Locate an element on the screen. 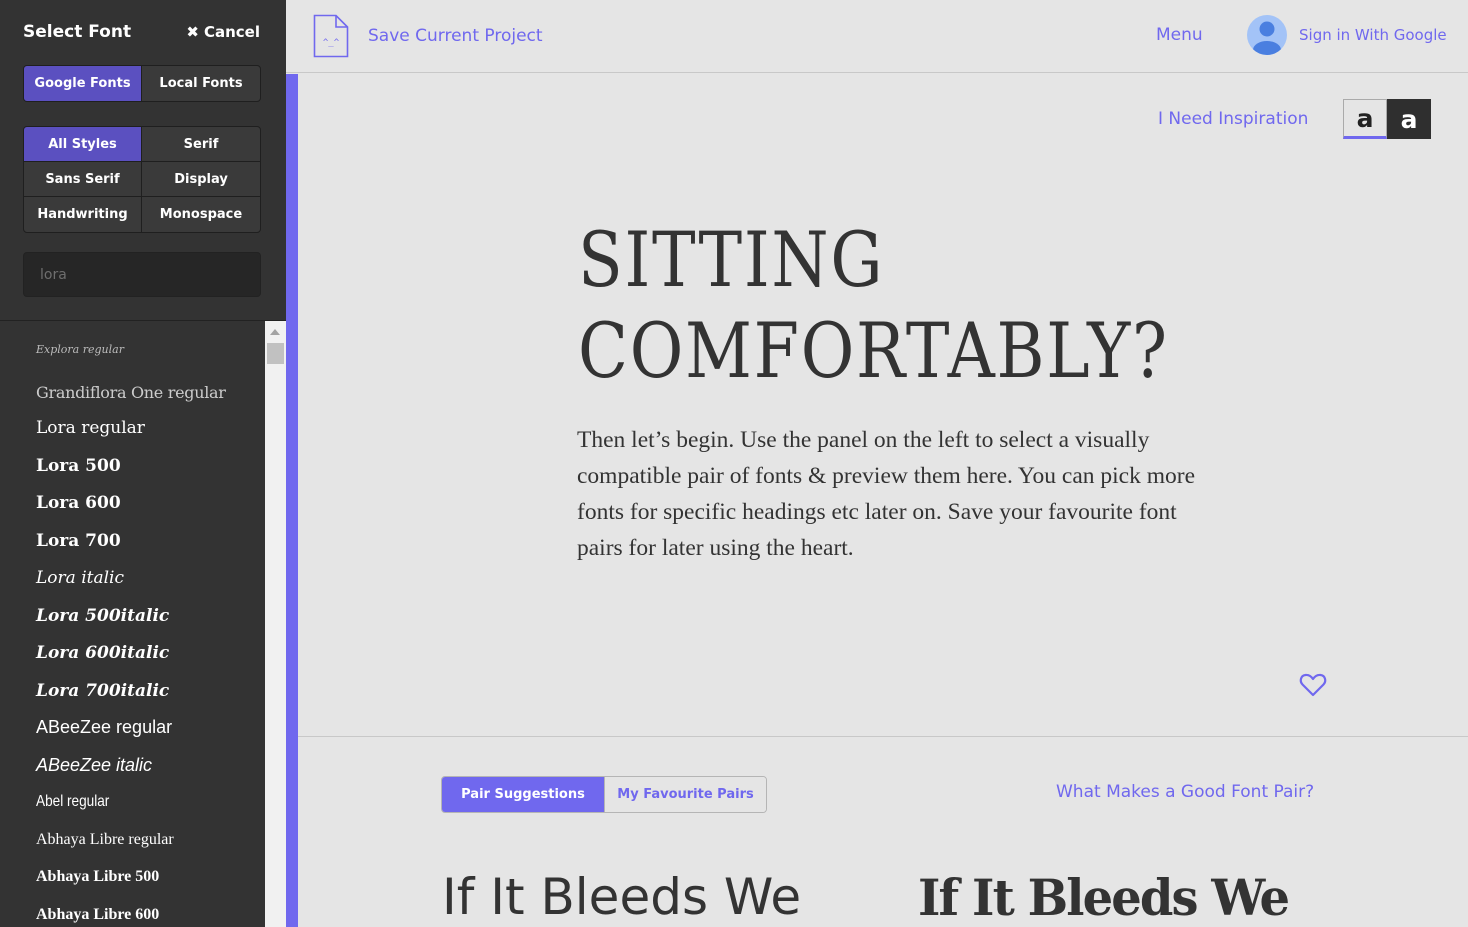  theme-dark-option: a is located at coordinates (1409, 119).